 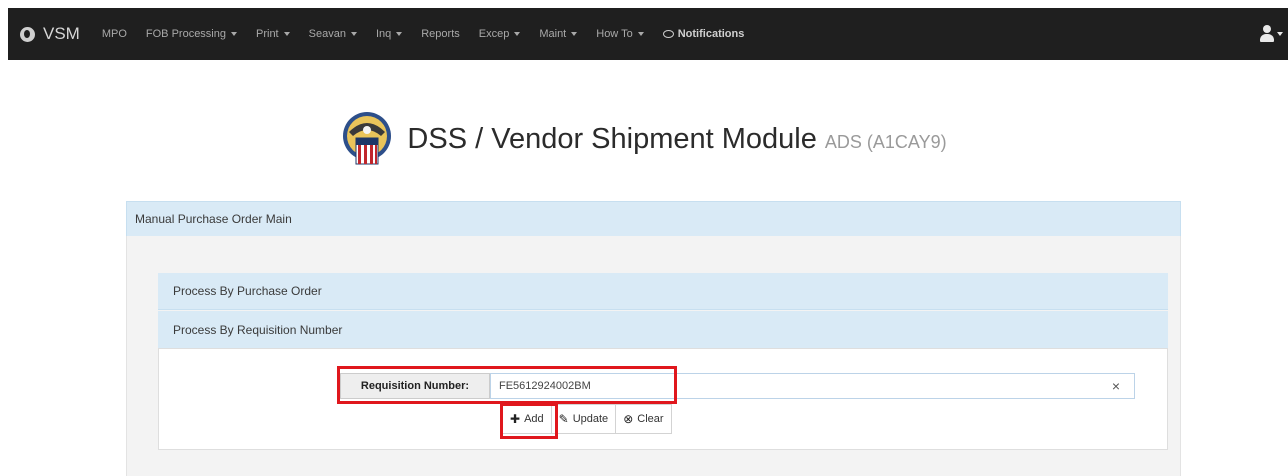 What do you see at coordinates (494, 34) in the screenshot?
I see `nav-label: Excep` at bounding box center [494, 34].